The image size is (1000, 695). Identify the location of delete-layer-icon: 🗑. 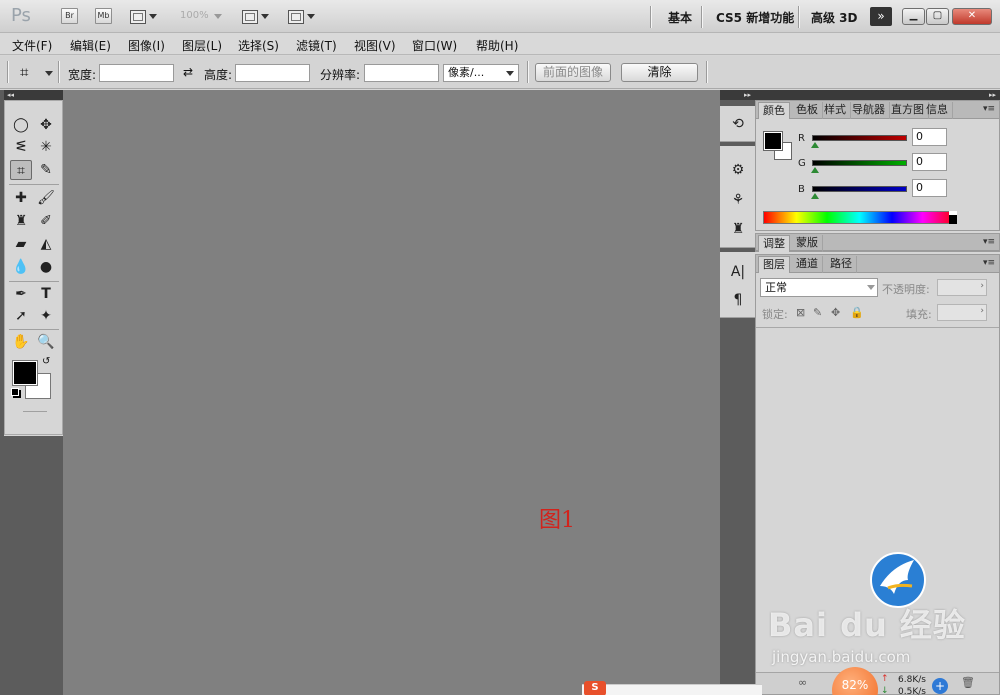
(968, 682).